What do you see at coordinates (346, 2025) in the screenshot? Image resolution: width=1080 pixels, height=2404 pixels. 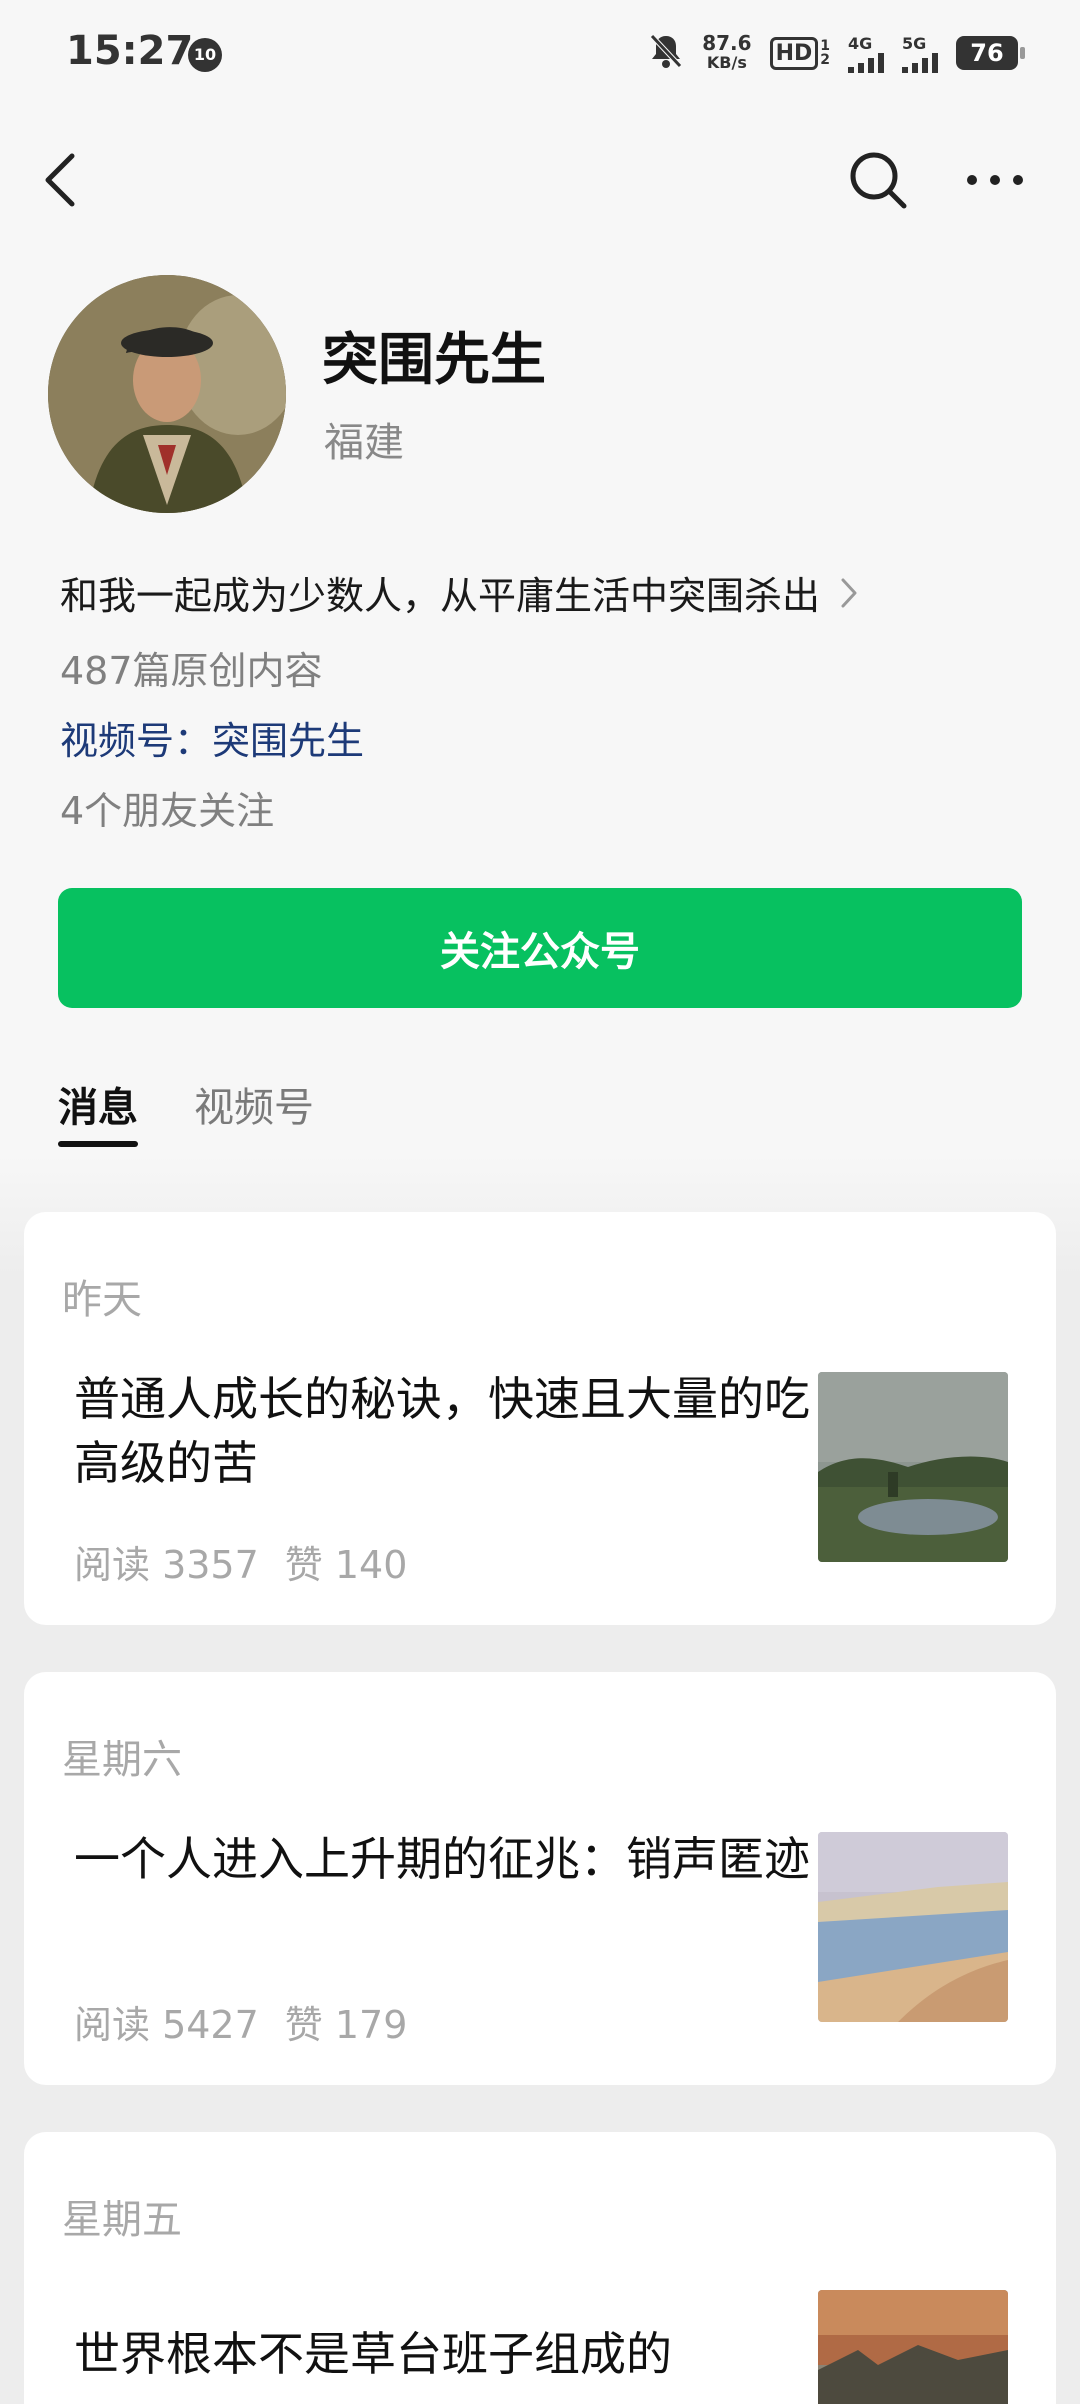 I see `article-likes: 赞 179` at bounding box center [346, 2025].